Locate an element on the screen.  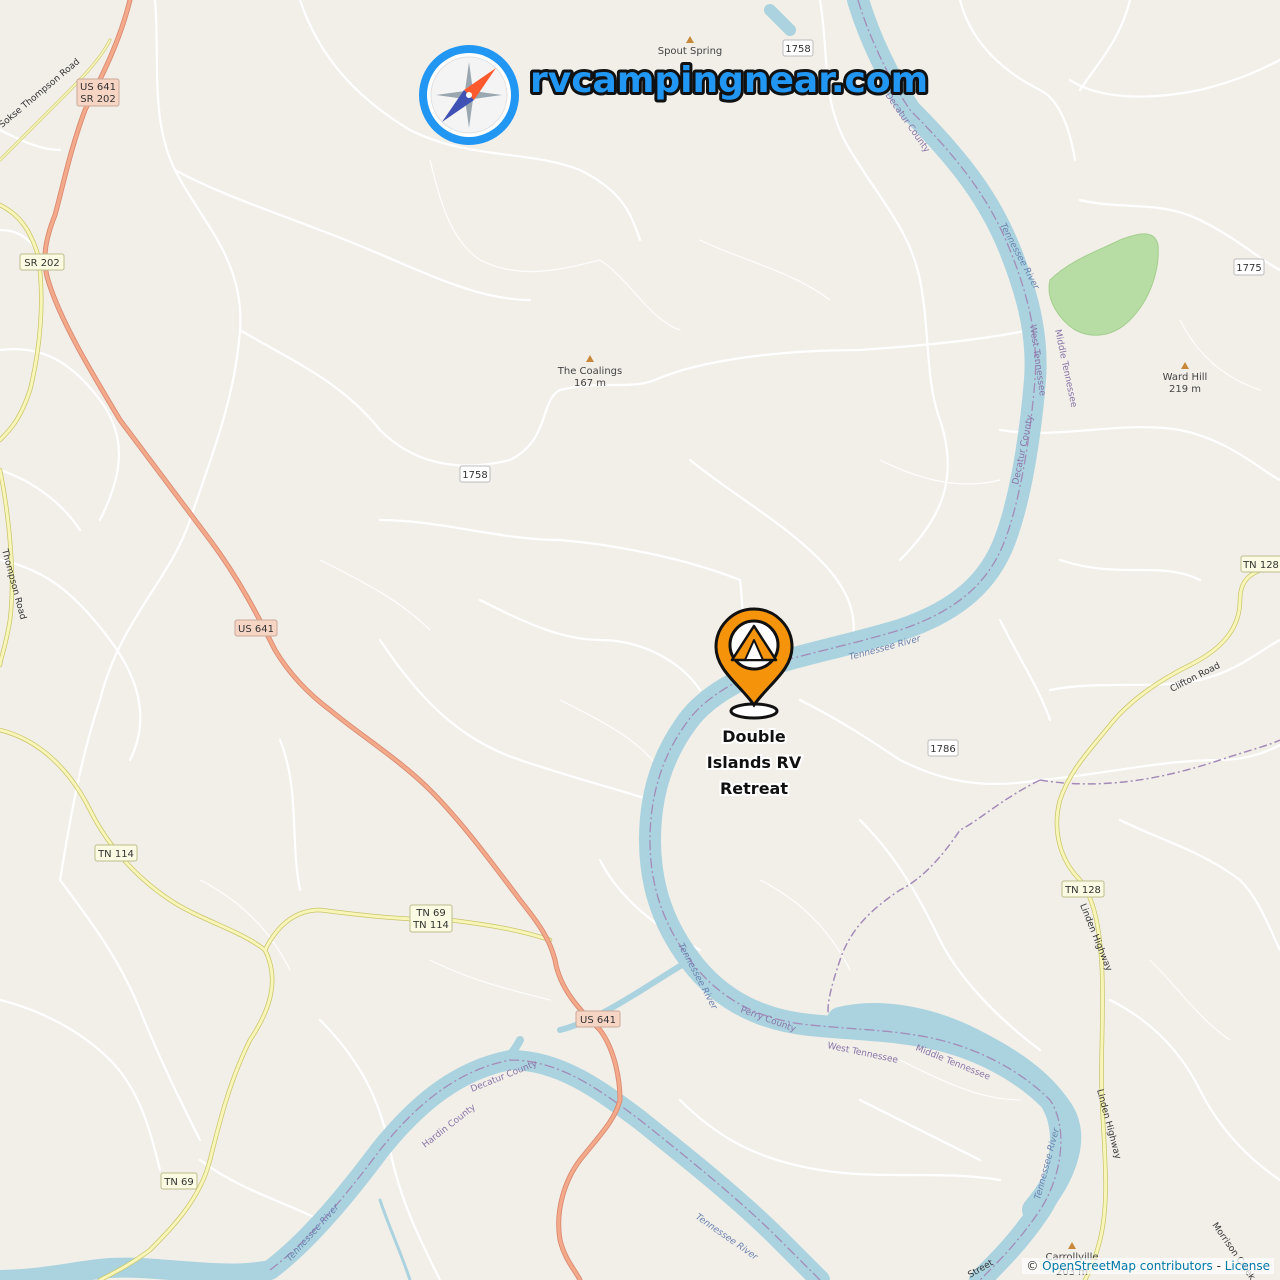
poi-label-line-1: Double is located at coordinates (754, 736).